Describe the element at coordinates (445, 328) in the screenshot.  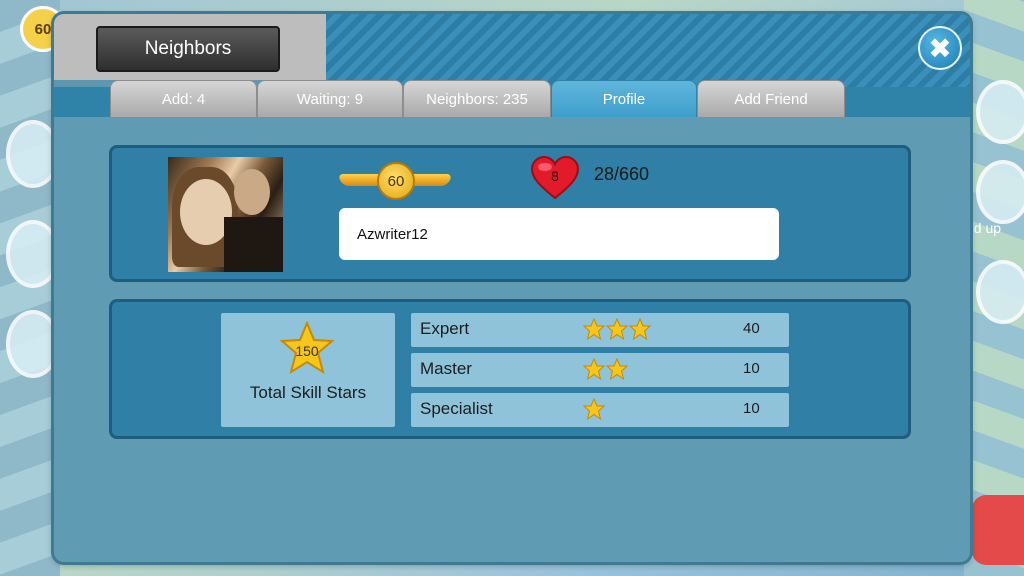
I see `skill-label: Expert` at that location.